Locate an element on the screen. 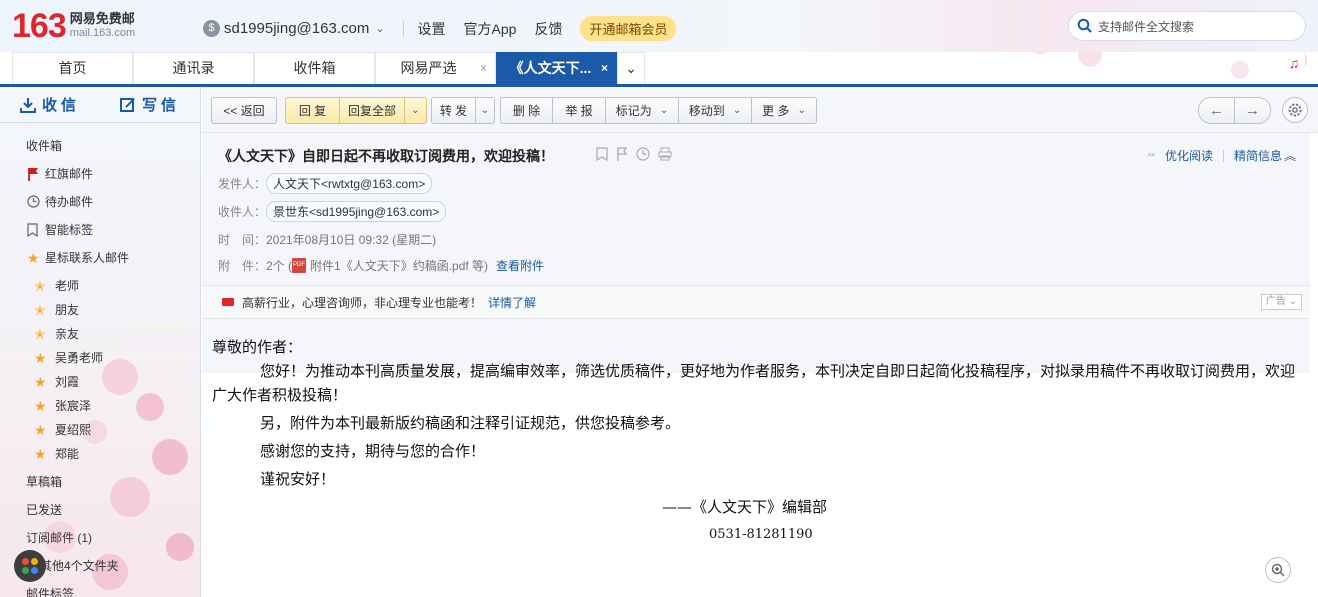 The height and width of the screenshot is (597, 1318). body-phone: 0531-81281190 is located at coordinates (761, 534).